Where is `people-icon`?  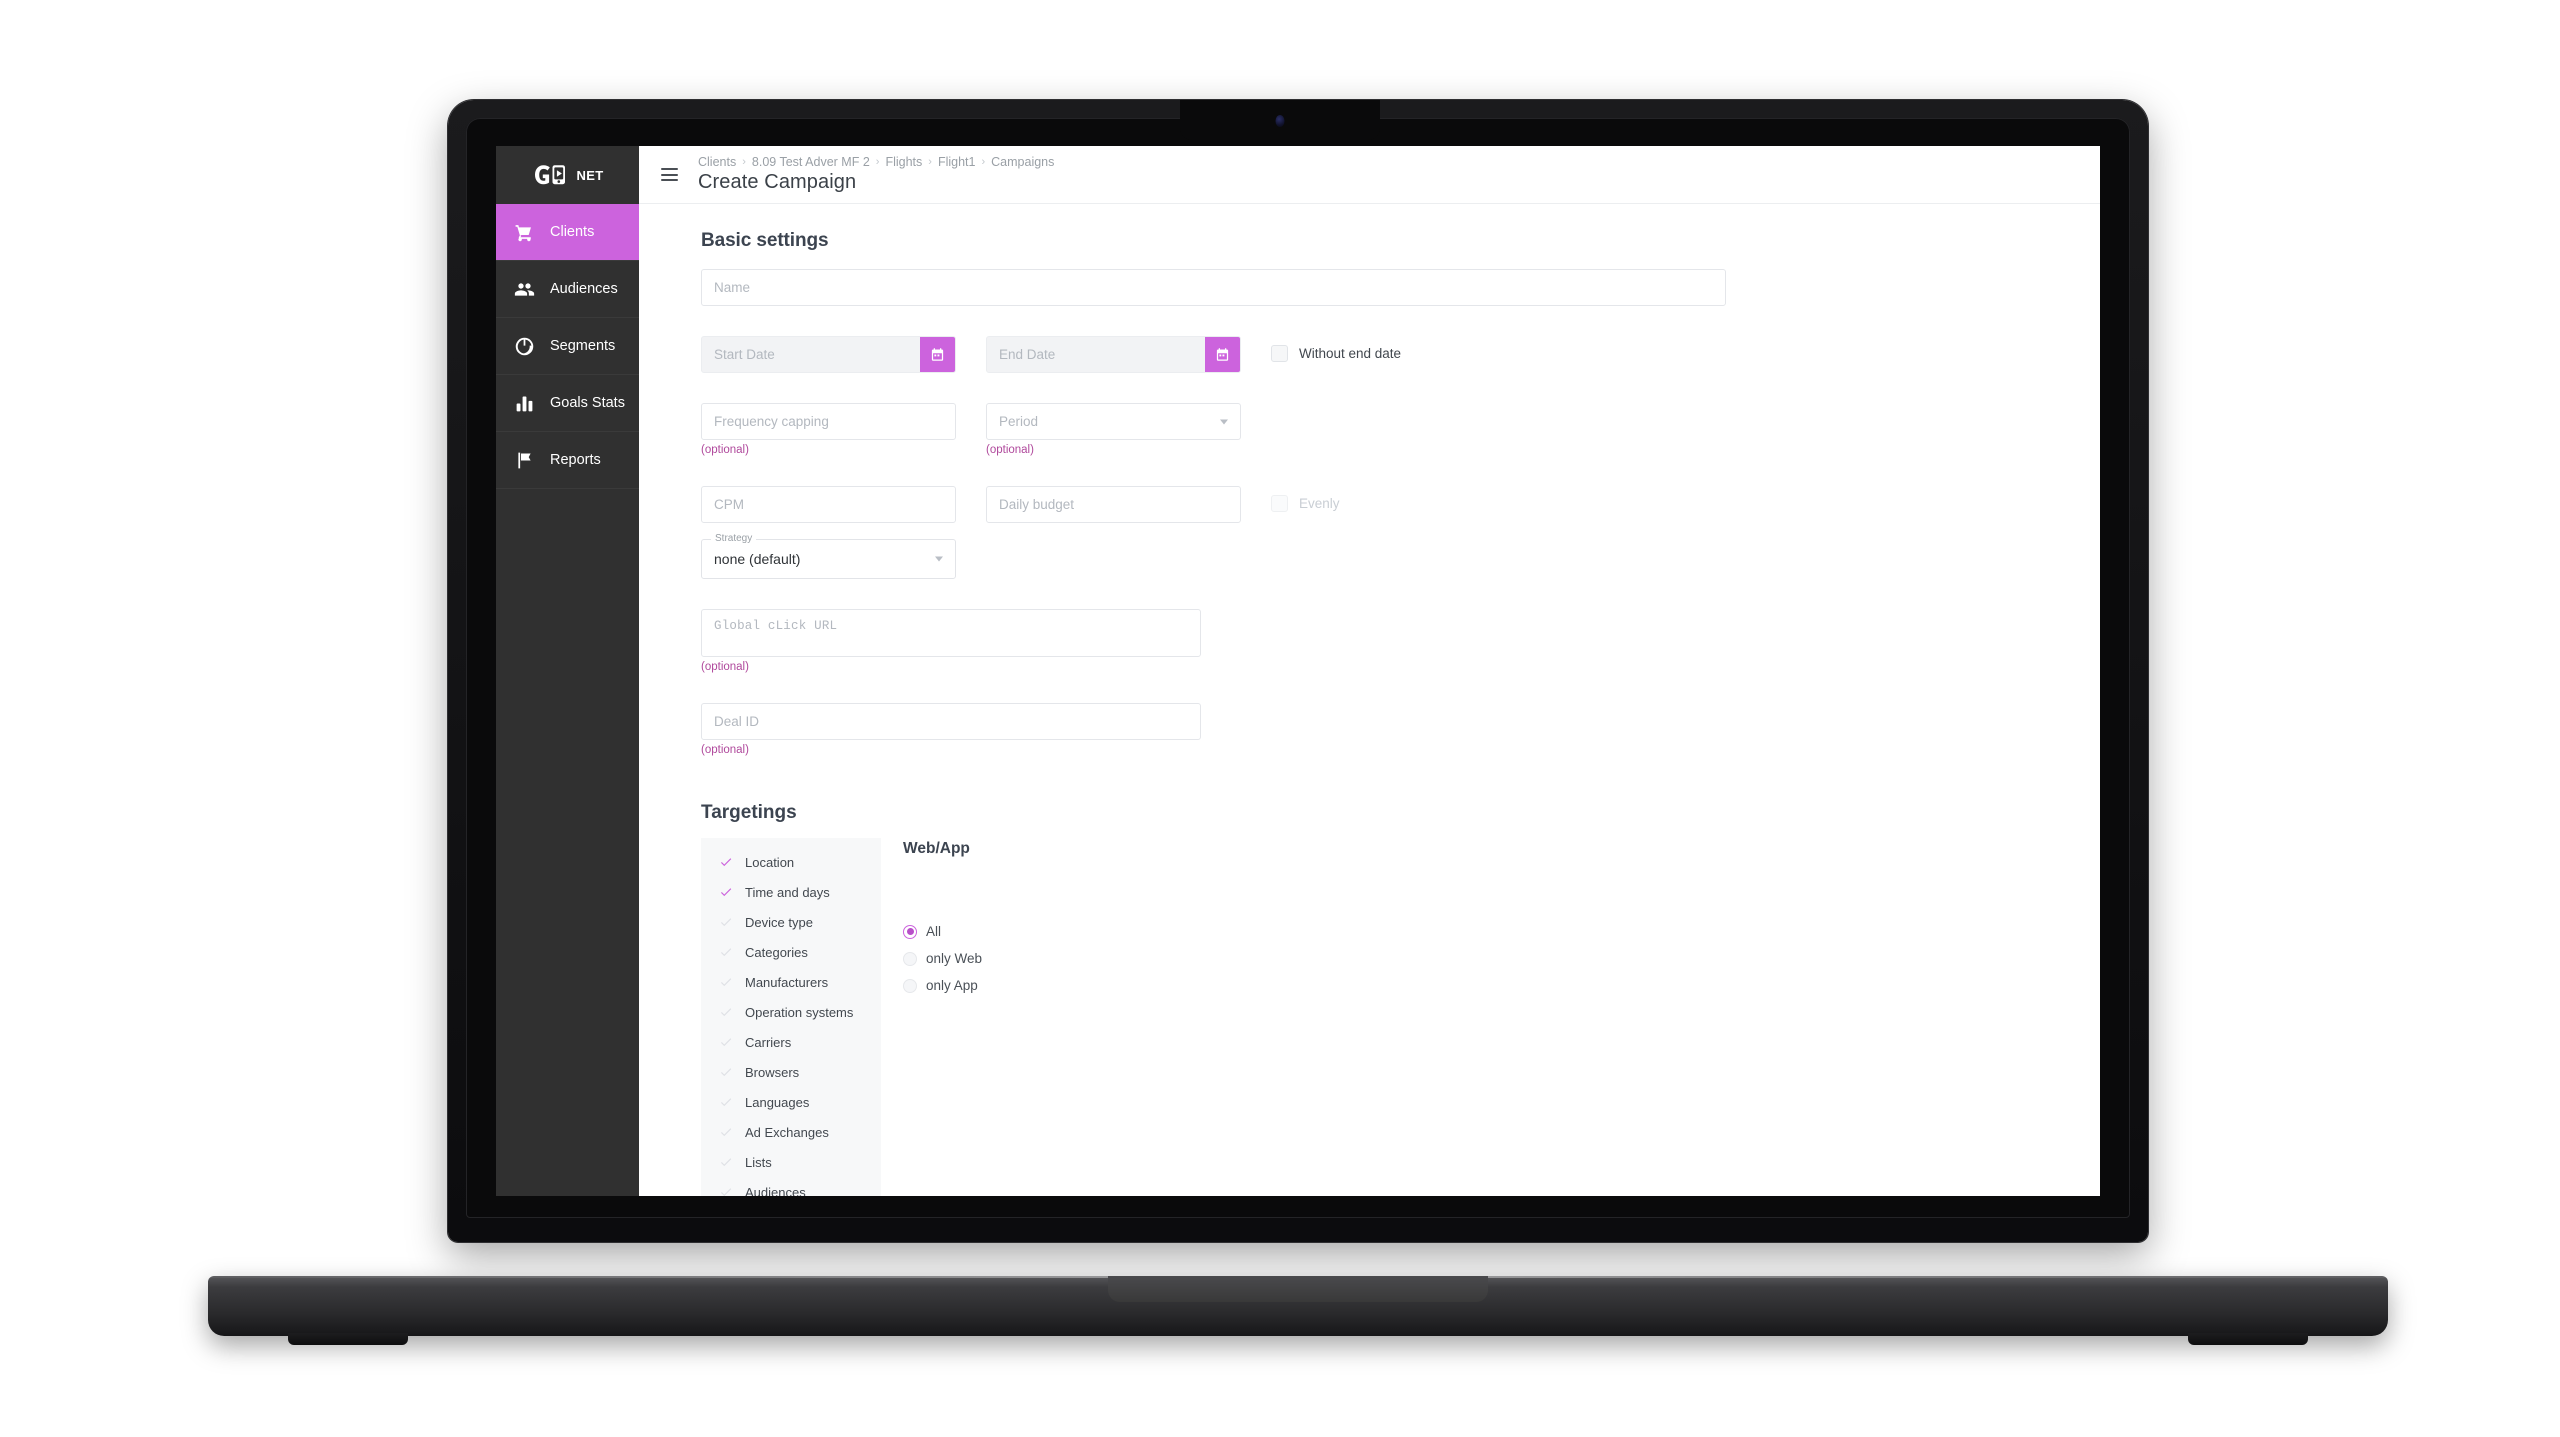 people-icon is located at coordinates (524, 289).